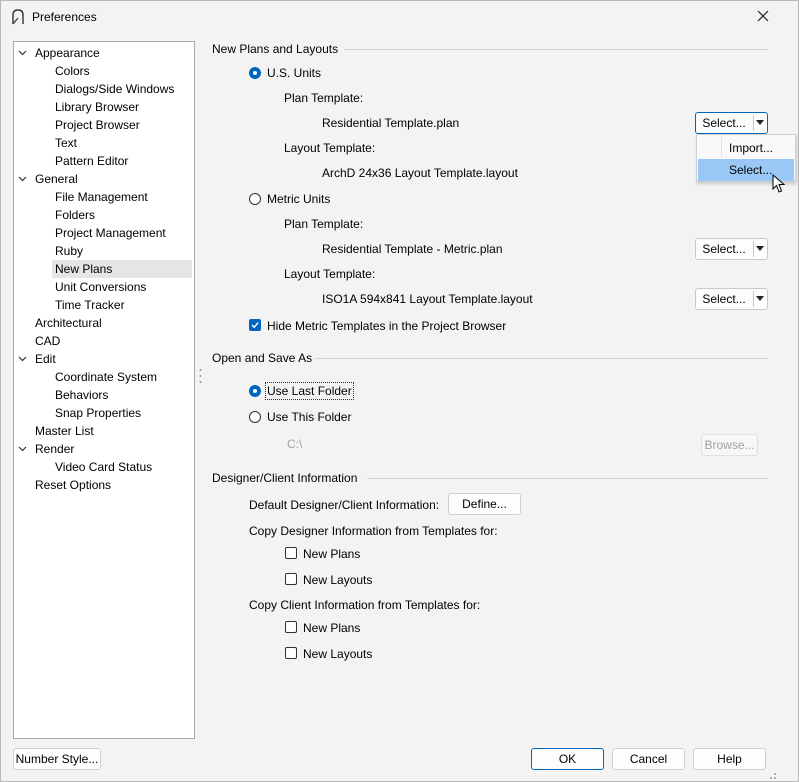 The image size is (799, 782). What do you see at coordinates (81, 395) in the screenshot?
I see `tree-item: Behaviors` at bounding box center [81, 395].